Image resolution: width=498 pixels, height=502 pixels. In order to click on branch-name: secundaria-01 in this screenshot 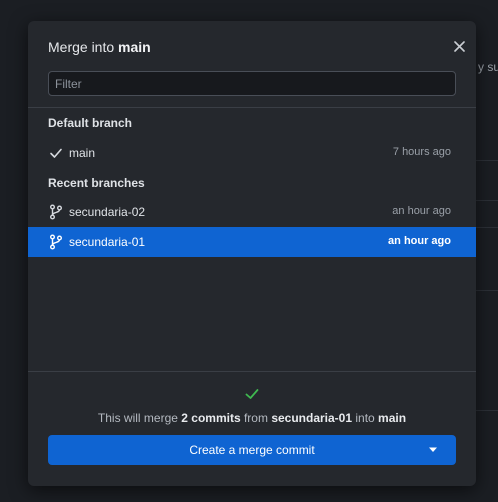, I will do `click(107, 242)`.